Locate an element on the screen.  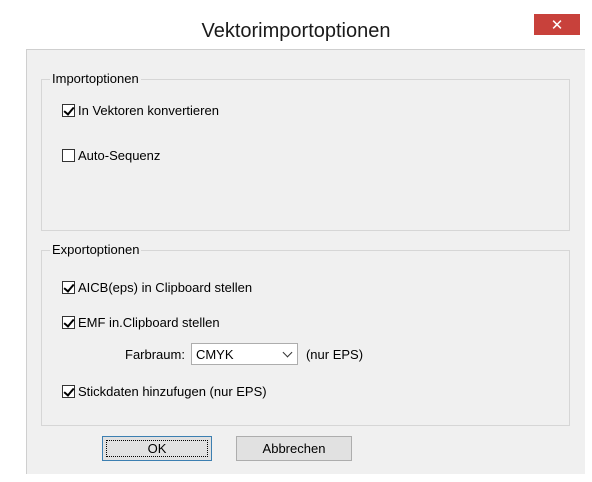
auto-sequence-checkbox: Auto-Sequenz is located at coordinates (111, 155).